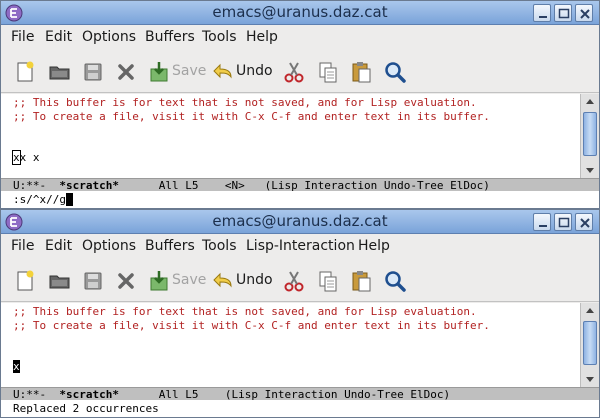 The width and height of the screenshot is (600, 418). I want to click on scissors-icon, so click(294, 281).